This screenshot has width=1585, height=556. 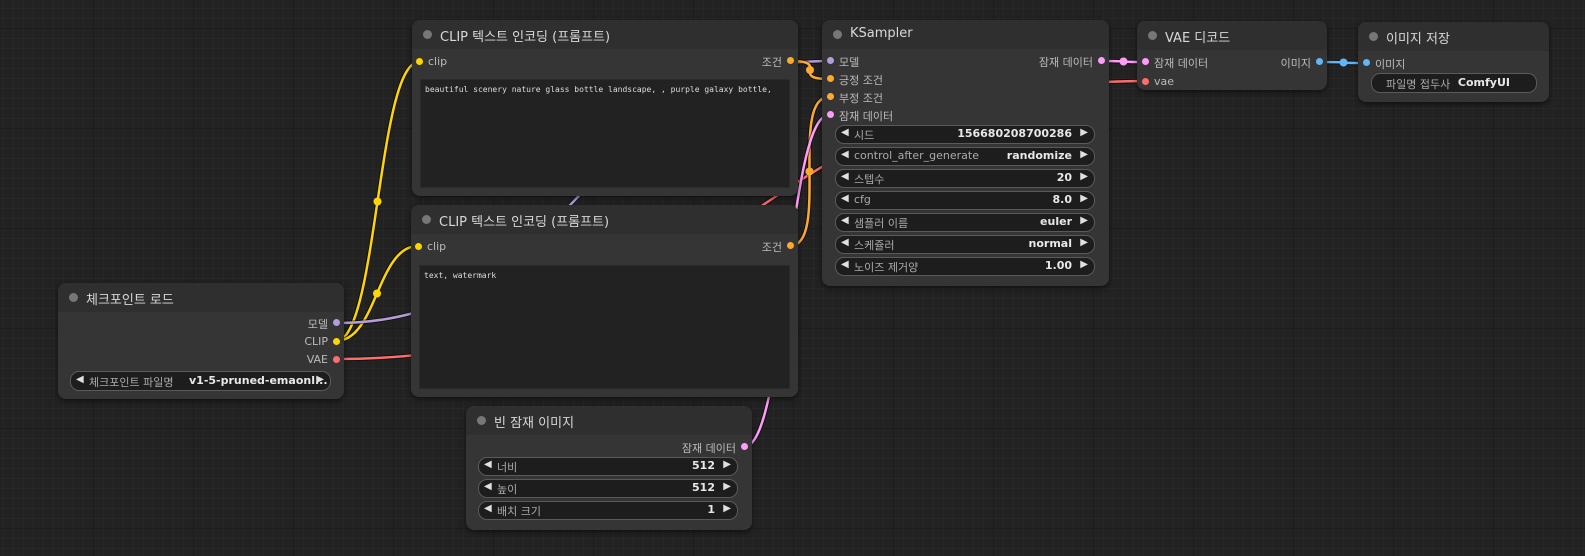 What do you see at coordinates (887, 115) in the screenshot?
I see `input-slot-latent: 잠재 데이터` at bounding box center [887, 115].